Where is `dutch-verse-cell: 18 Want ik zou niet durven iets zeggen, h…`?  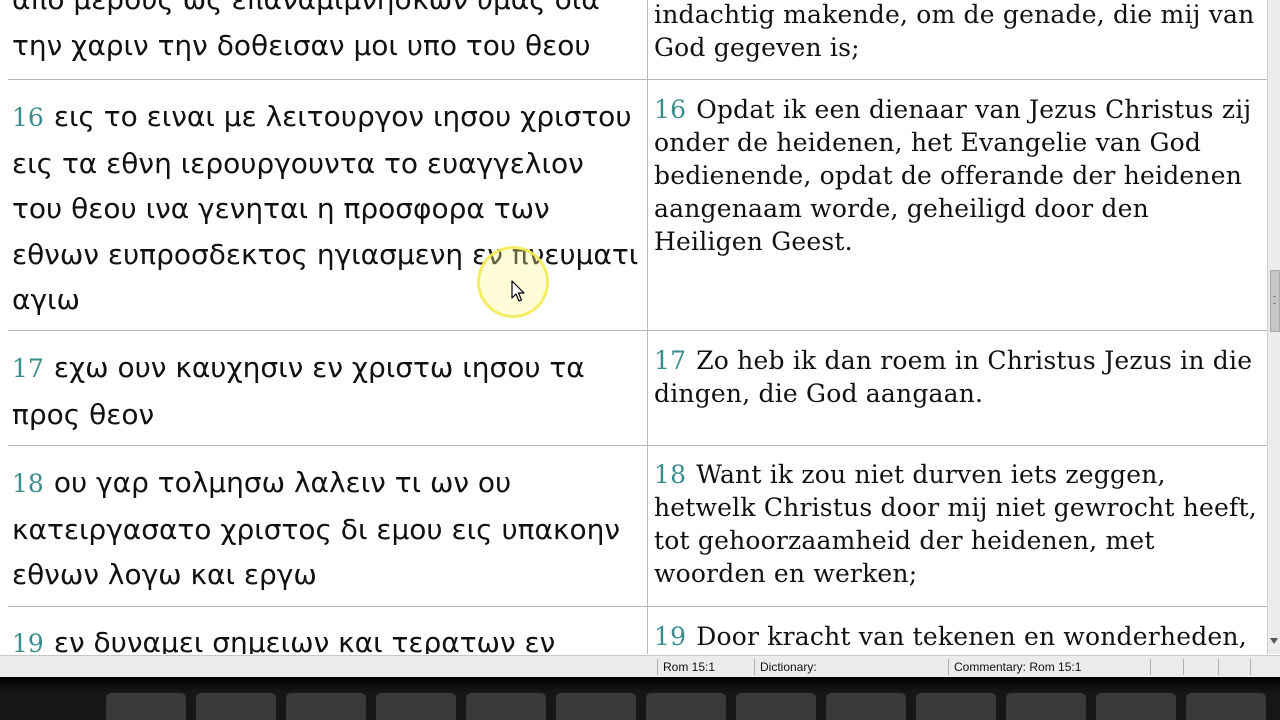 dutch-verse-cell: 18 Want ik zou niet durven iets zeggen, h… is located at coordinates (959, 532).